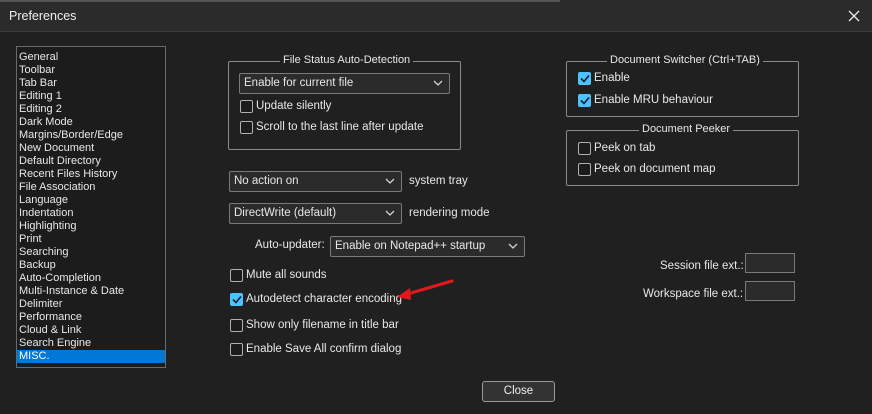  Describe the element at coordinates (91, 70) in the screenshot. I see `category-item: Toolbar` at that location.